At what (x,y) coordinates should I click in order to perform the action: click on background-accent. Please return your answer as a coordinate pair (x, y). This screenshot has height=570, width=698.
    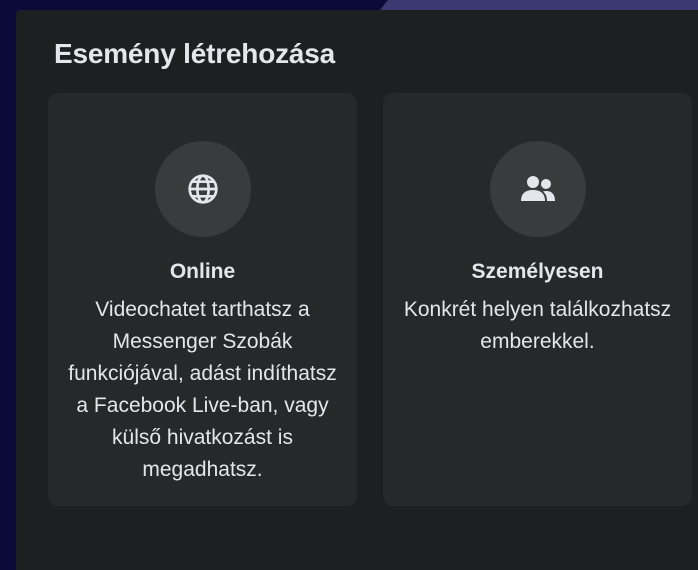
    Looking at the image, I should click on (539, 5).